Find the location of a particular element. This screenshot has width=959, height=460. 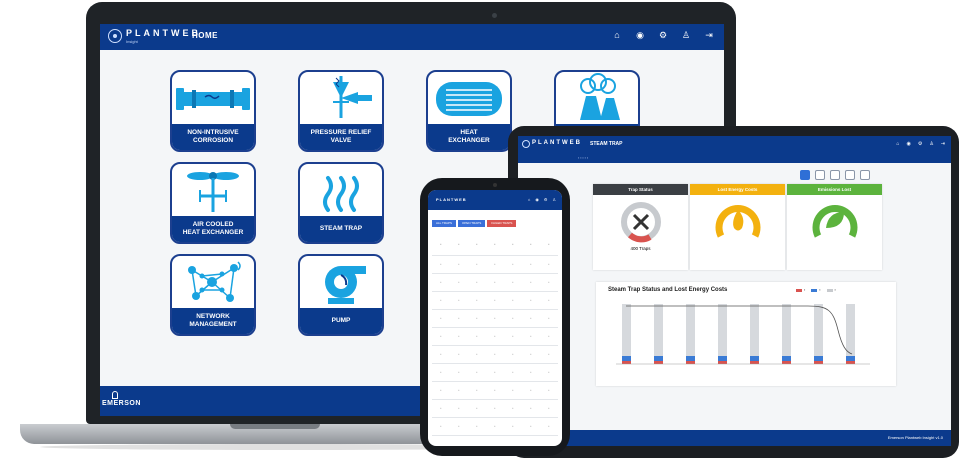

view-toolbar is located at coordinates (835, 175).